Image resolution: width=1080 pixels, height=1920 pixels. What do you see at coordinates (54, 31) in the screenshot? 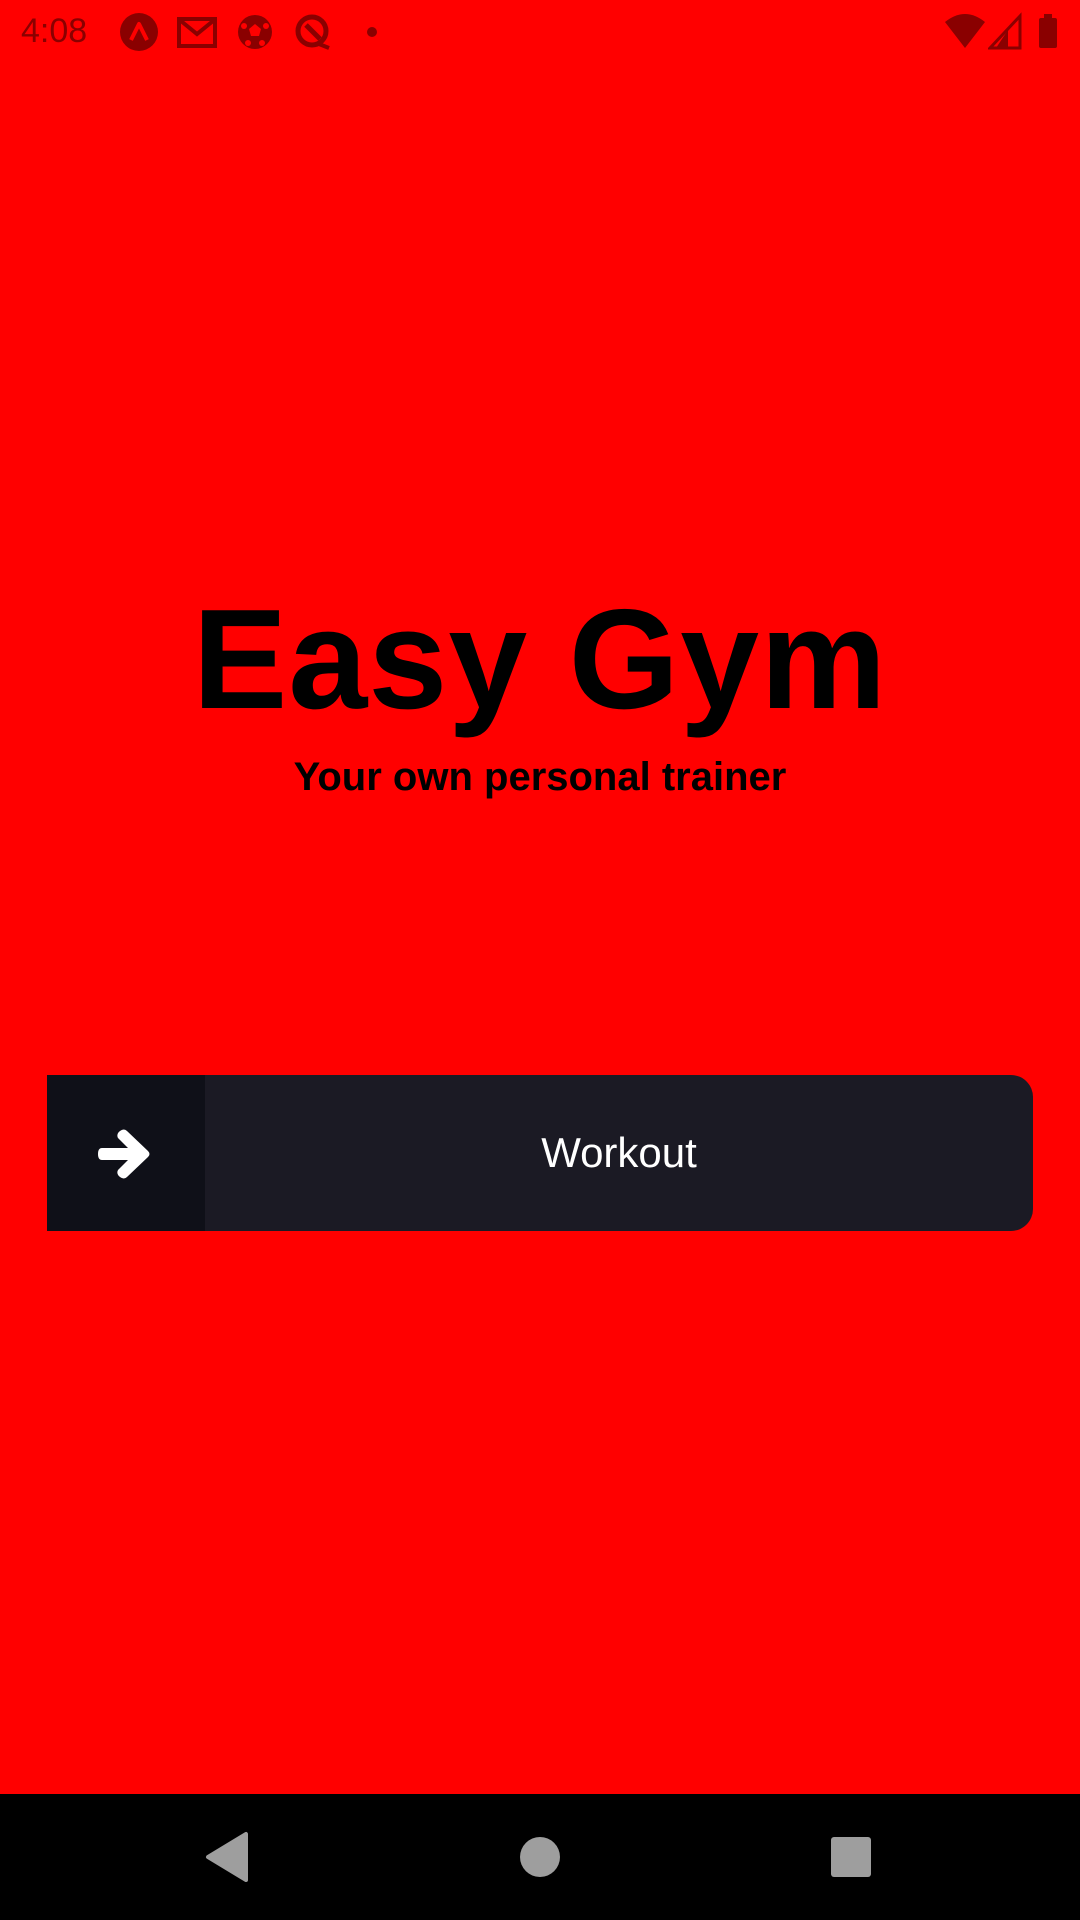
I see `status-time: 4:08` at bounding box center [54, 31].